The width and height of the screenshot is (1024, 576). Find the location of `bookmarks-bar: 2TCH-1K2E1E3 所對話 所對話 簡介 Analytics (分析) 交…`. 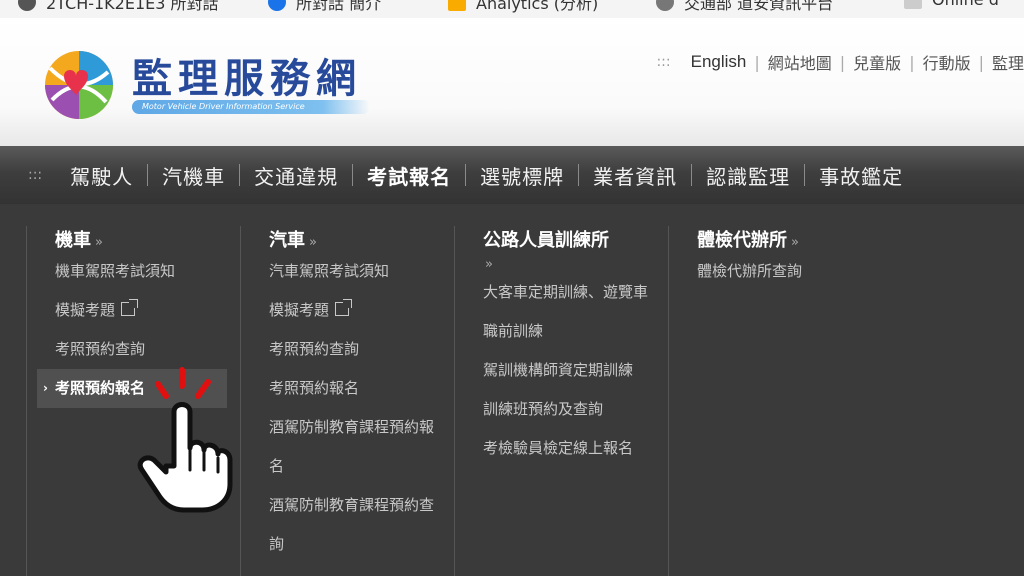

bookmarks-bar: 2TCH-1K2E1E3 所對話 所對話 簡介 Analytics (分析) 交… is located at coordinates (512, 9).